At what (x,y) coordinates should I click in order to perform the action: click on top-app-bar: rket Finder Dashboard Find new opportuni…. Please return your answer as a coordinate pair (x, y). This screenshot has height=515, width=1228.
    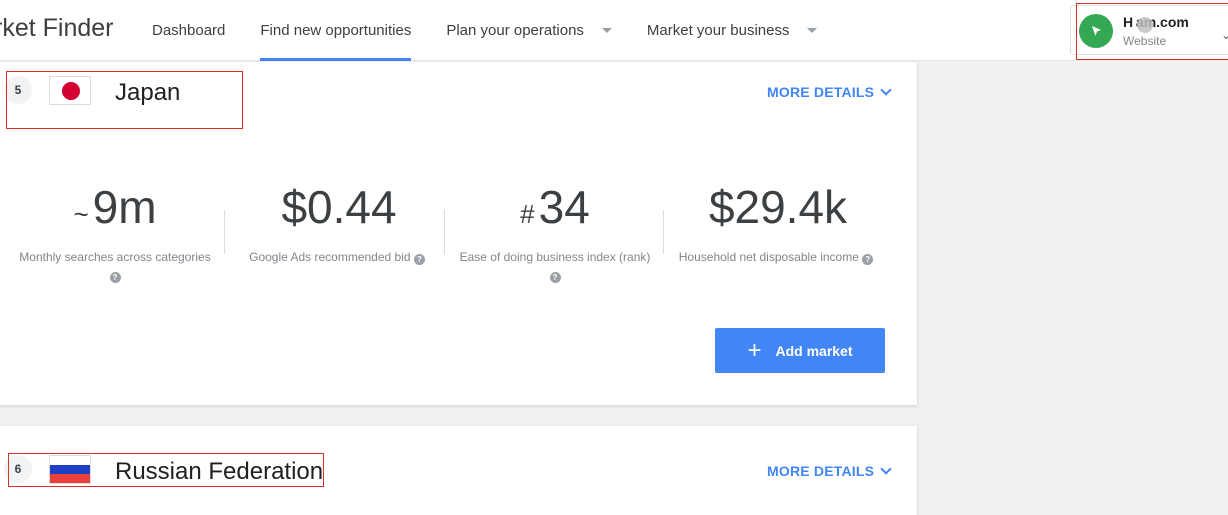
    Looking at the image, I should click on (614, 30).